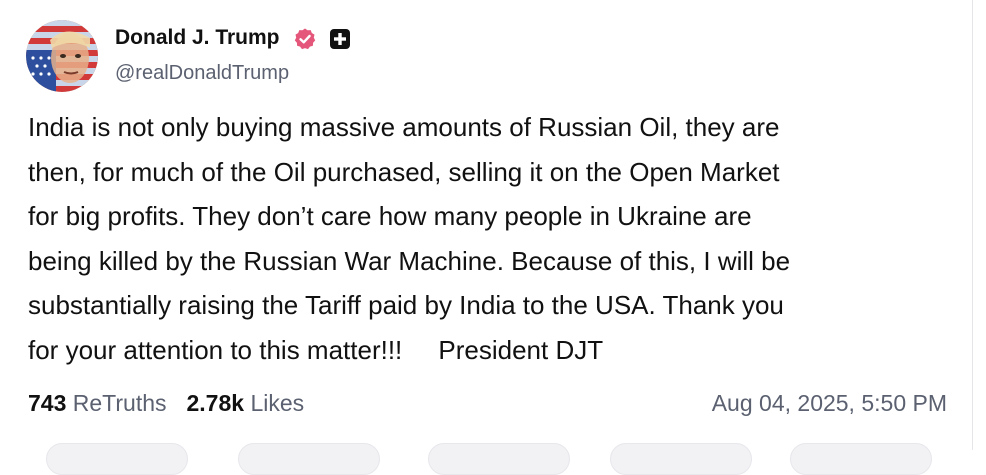 Image resolution: width=986 pixels, height=475 pixels. I want to click on avatar, so click(62, 56).